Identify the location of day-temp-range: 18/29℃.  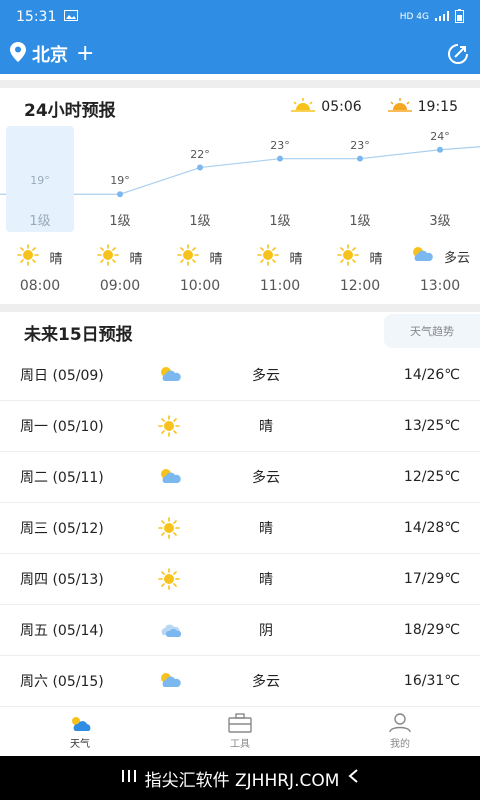
(431, 630).